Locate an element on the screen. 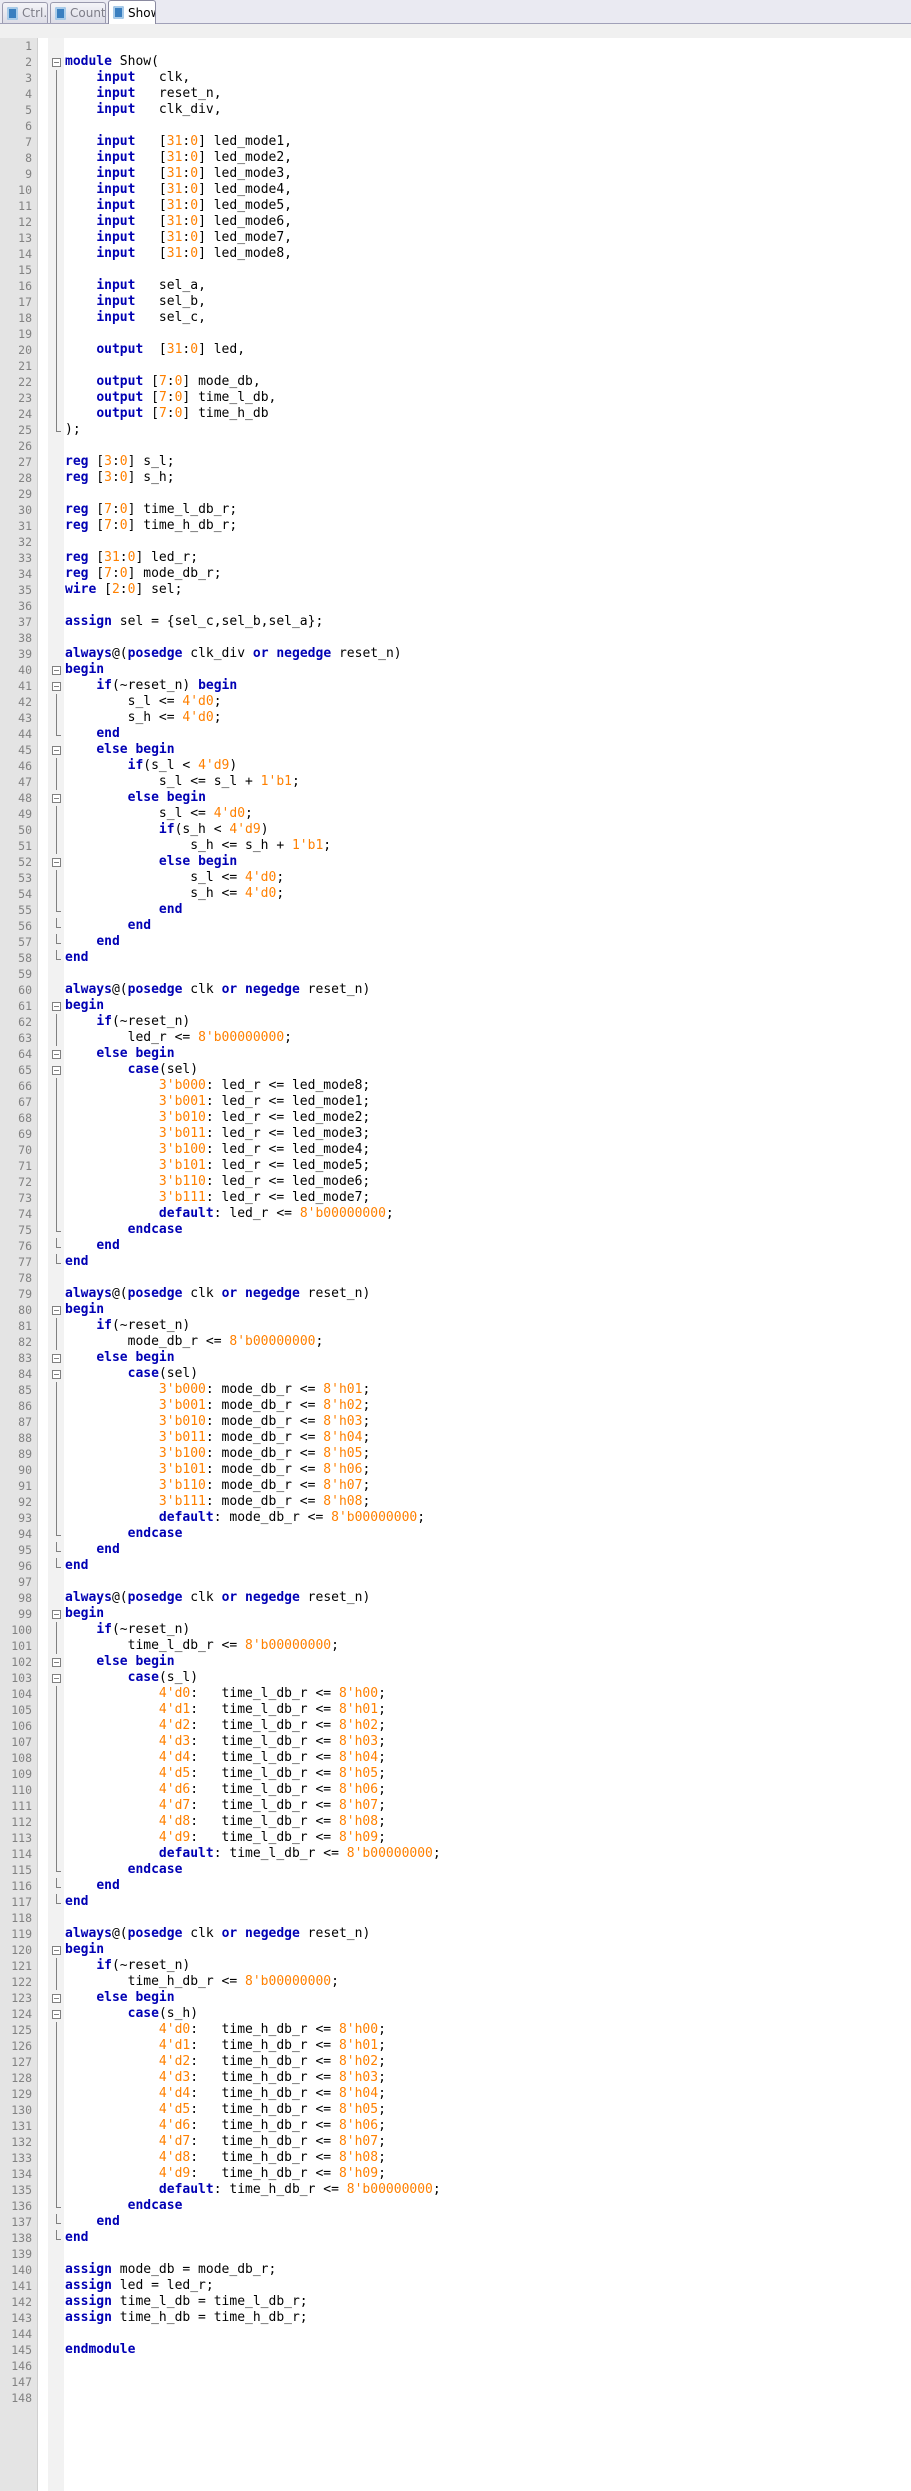 This screenshot has height=2491, width=911. code-line: 72 3'b110: led_r <= led_mode6; is located at coordinates (455, 1182).